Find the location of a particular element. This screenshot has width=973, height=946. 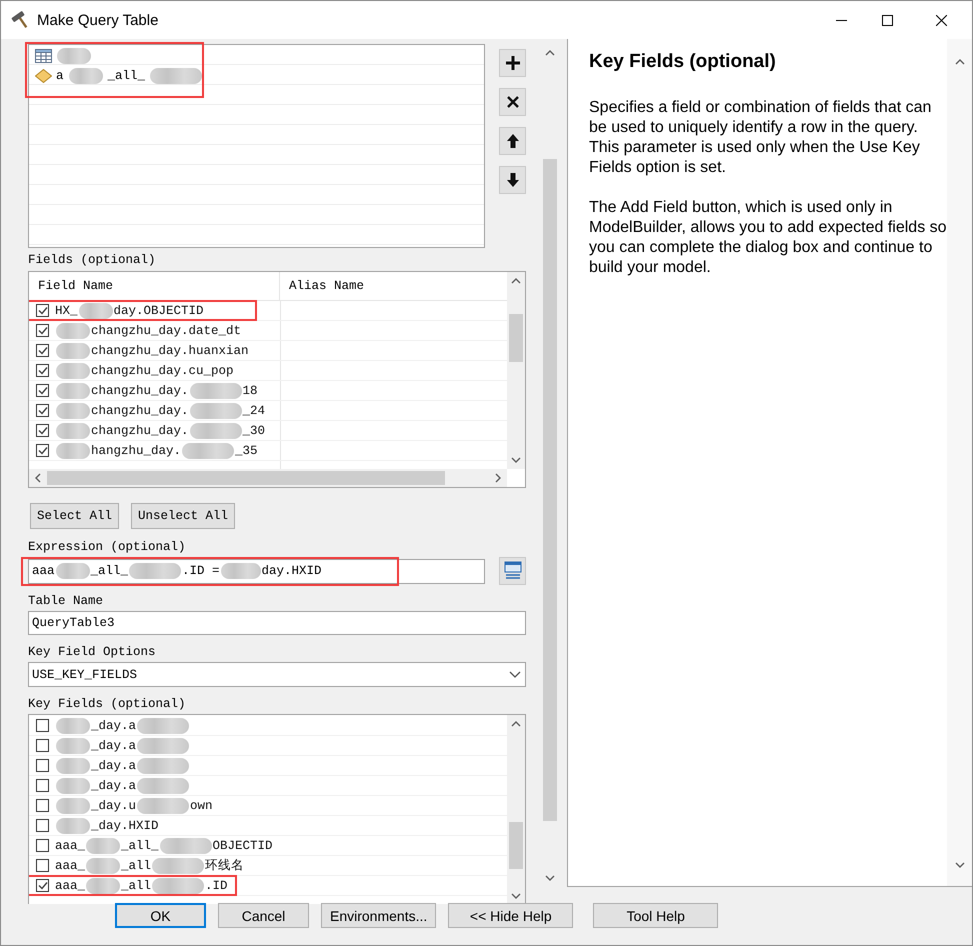

table-list: a _all_ is located at coordinates (256, 146).